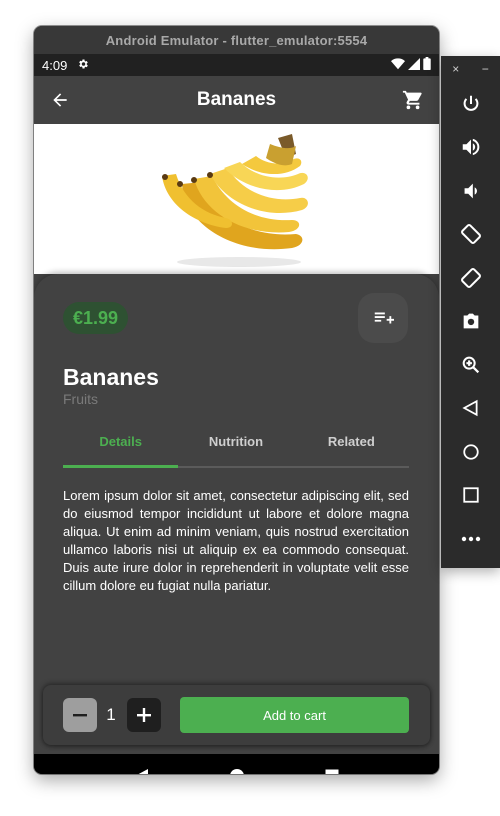 The image size is (500, 816). Describe the element at coordinates (470, 452) in the screenshot. I see `home-icon` at that location.